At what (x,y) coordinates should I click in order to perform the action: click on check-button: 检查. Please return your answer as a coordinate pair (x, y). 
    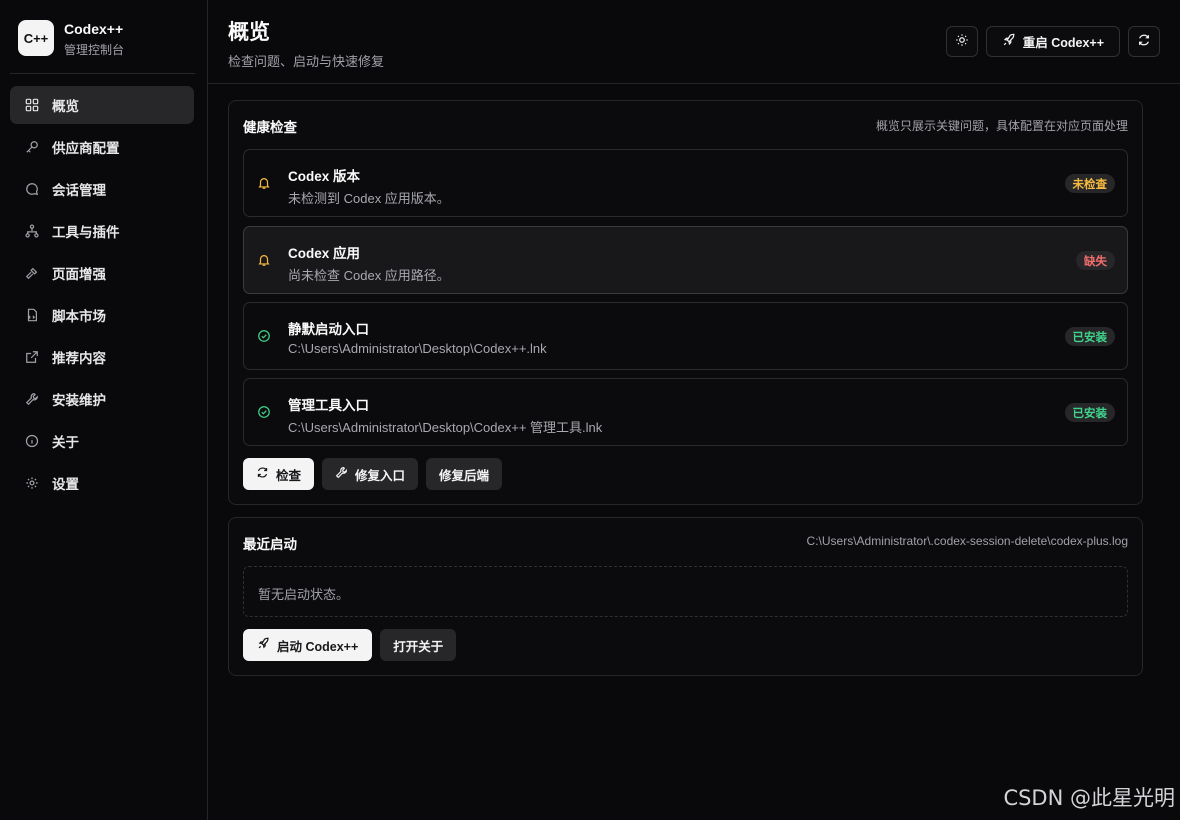
    Looking at the image, I should click on (279, 474).